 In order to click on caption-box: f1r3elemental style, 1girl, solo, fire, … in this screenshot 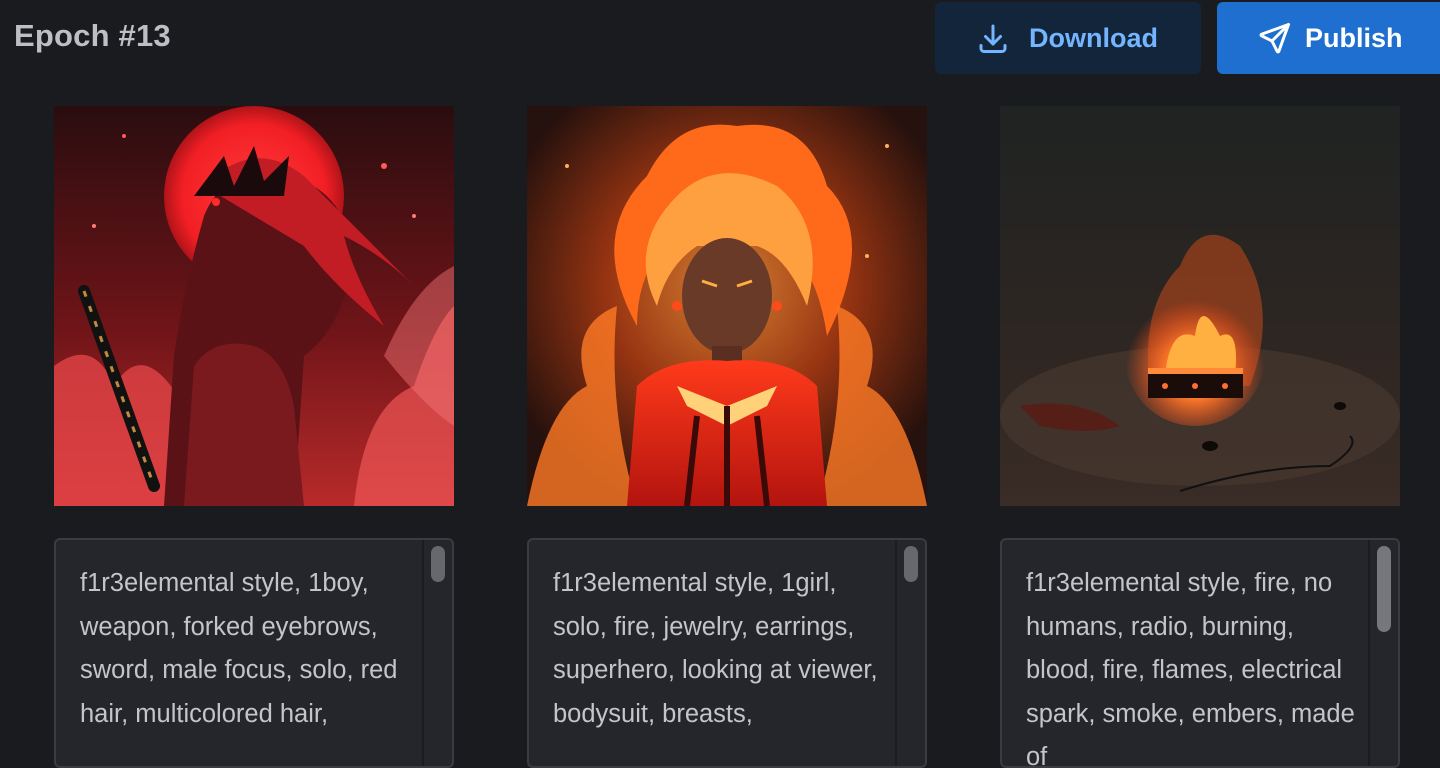, I will do `click(727, 653)`.